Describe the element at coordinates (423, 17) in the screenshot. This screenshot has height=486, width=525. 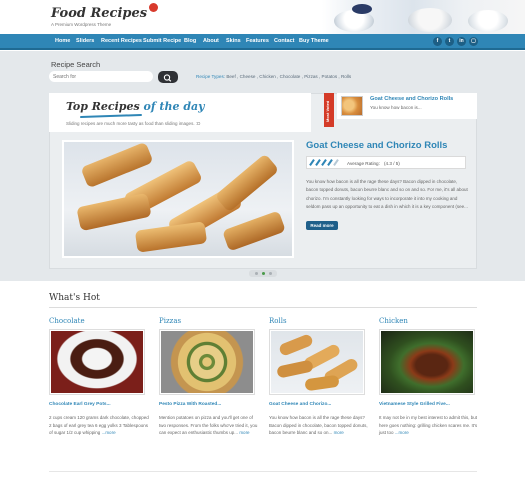
I see `header-food-photo` at that location.